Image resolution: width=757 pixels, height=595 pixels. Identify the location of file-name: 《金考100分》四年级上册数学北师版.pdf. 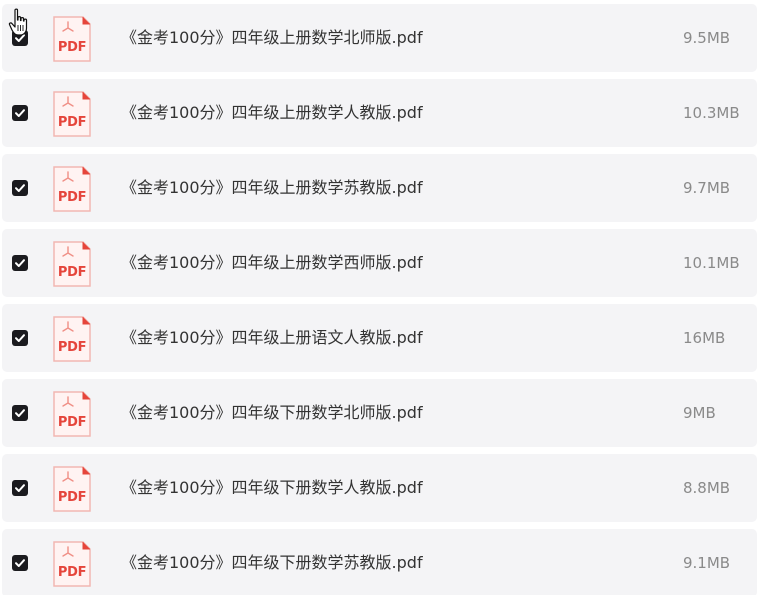
(272, 38).